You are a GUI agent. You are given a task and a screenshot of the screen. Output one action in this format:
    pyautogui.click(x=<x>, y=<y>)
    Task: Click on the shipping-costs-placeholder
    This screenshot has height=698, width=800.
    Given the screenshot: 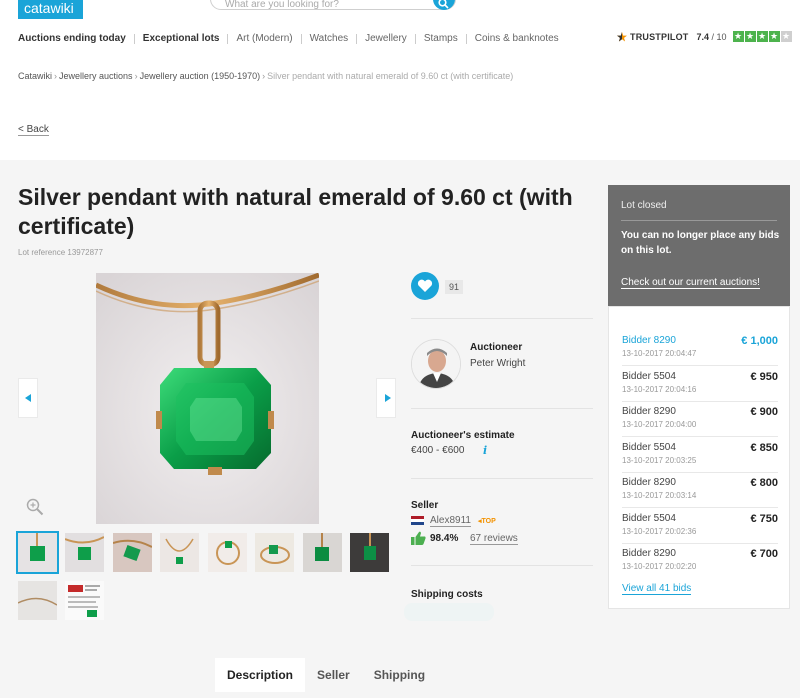 What is the action you would take?
    pyautogui.click(x=449, y=612)
    